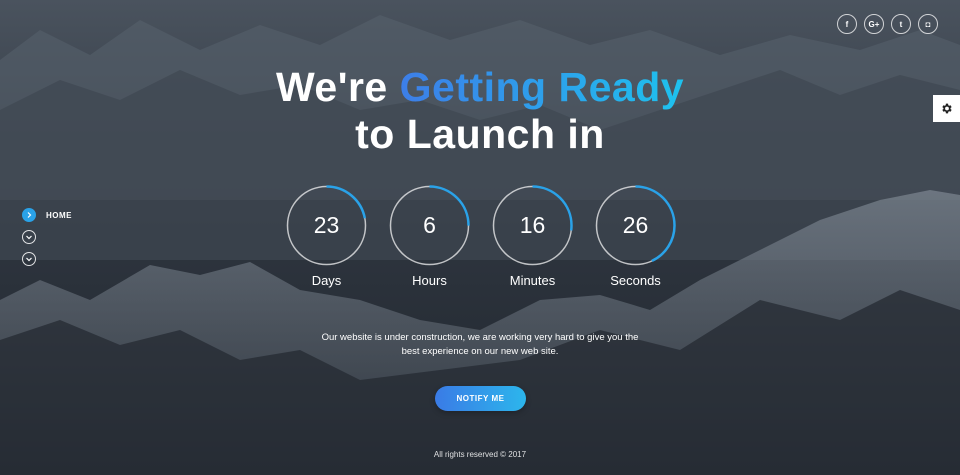 This screenshot has height=475, width=960. Describe the element at coordinates (901, 24) in the screenshot. I see `twitter-icon: t` at that location.